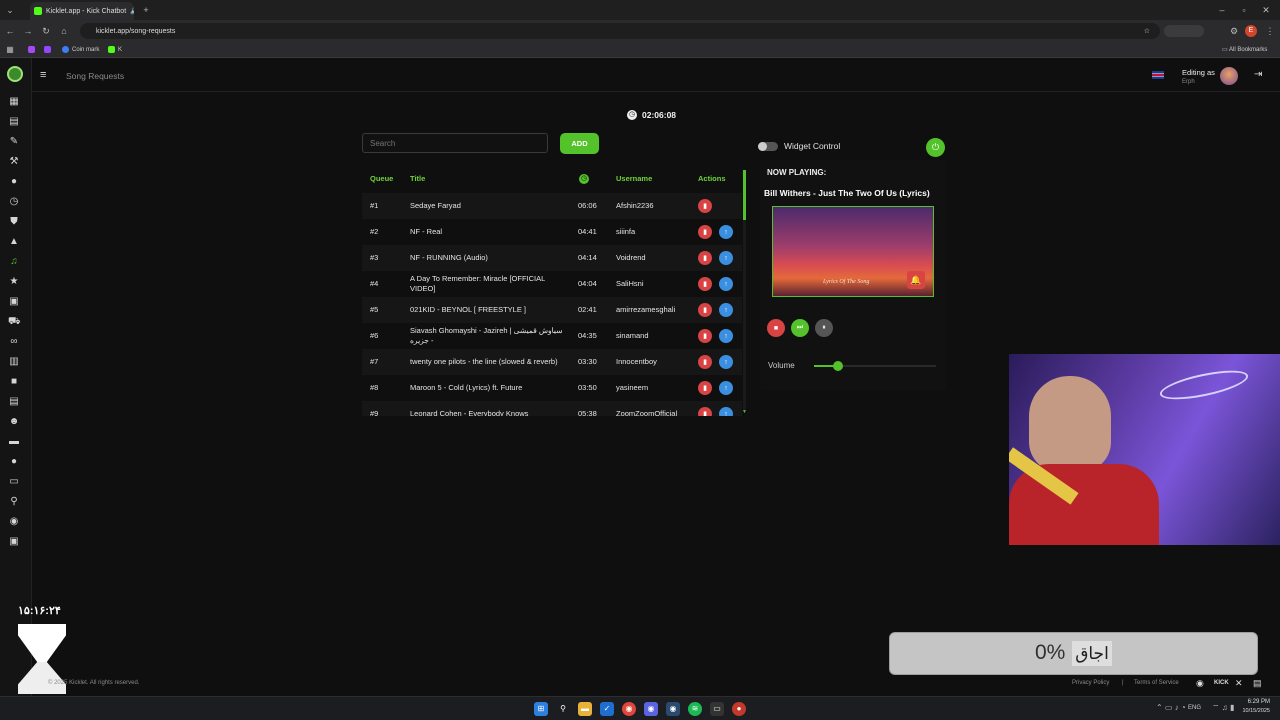 This screenshot has width=1280, height=720. What do you see at coordinates (82, 11) in the screenshot?
I see `browser-tab: Kicklet.app - Kick Chatbot 🔊 ✕` at bounding box center [82, 11].